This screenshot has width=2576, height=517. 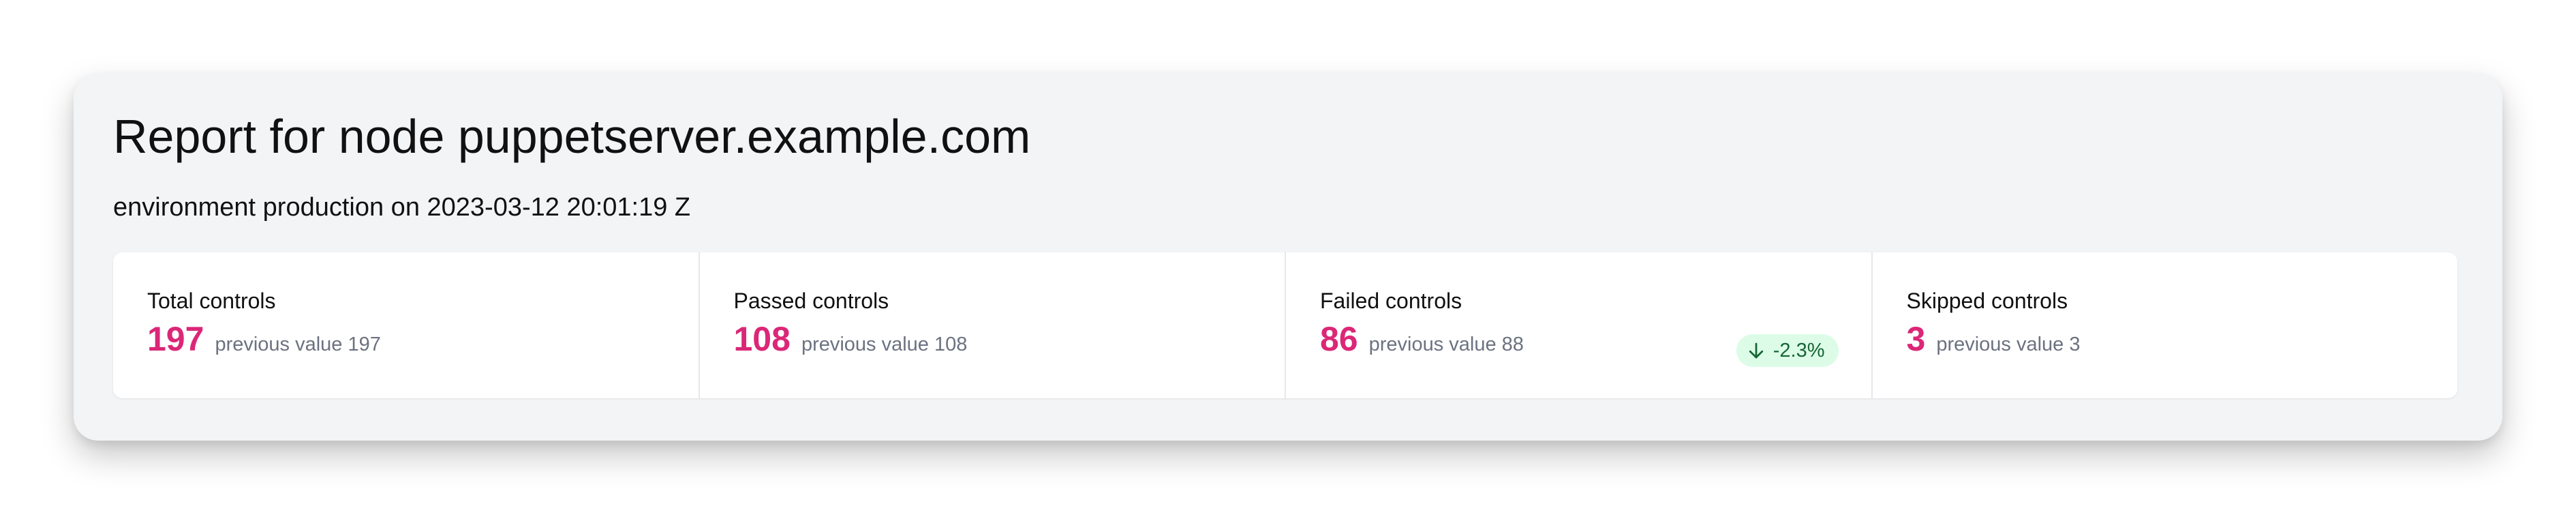 I want to click on stat-value: 197, so click(x=175, y=340).